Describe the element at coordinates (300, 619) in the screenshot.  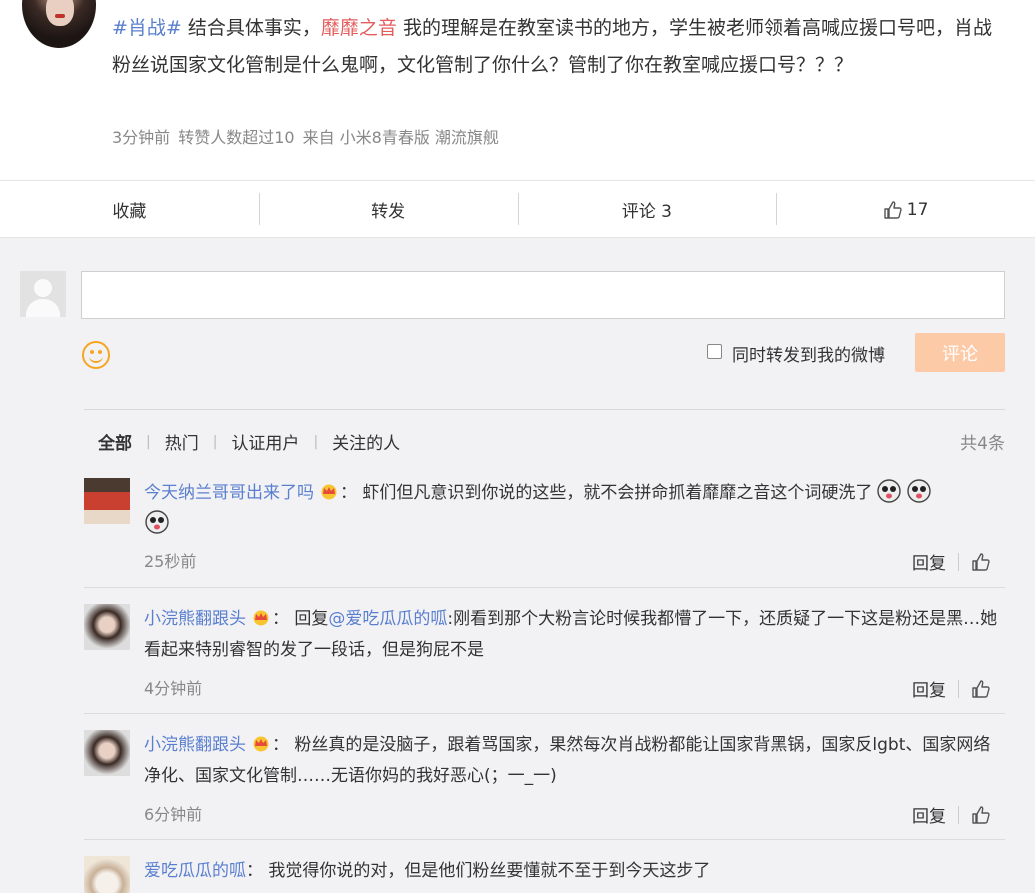
I see `comment-reply-prefix: ： 回复` at that location.